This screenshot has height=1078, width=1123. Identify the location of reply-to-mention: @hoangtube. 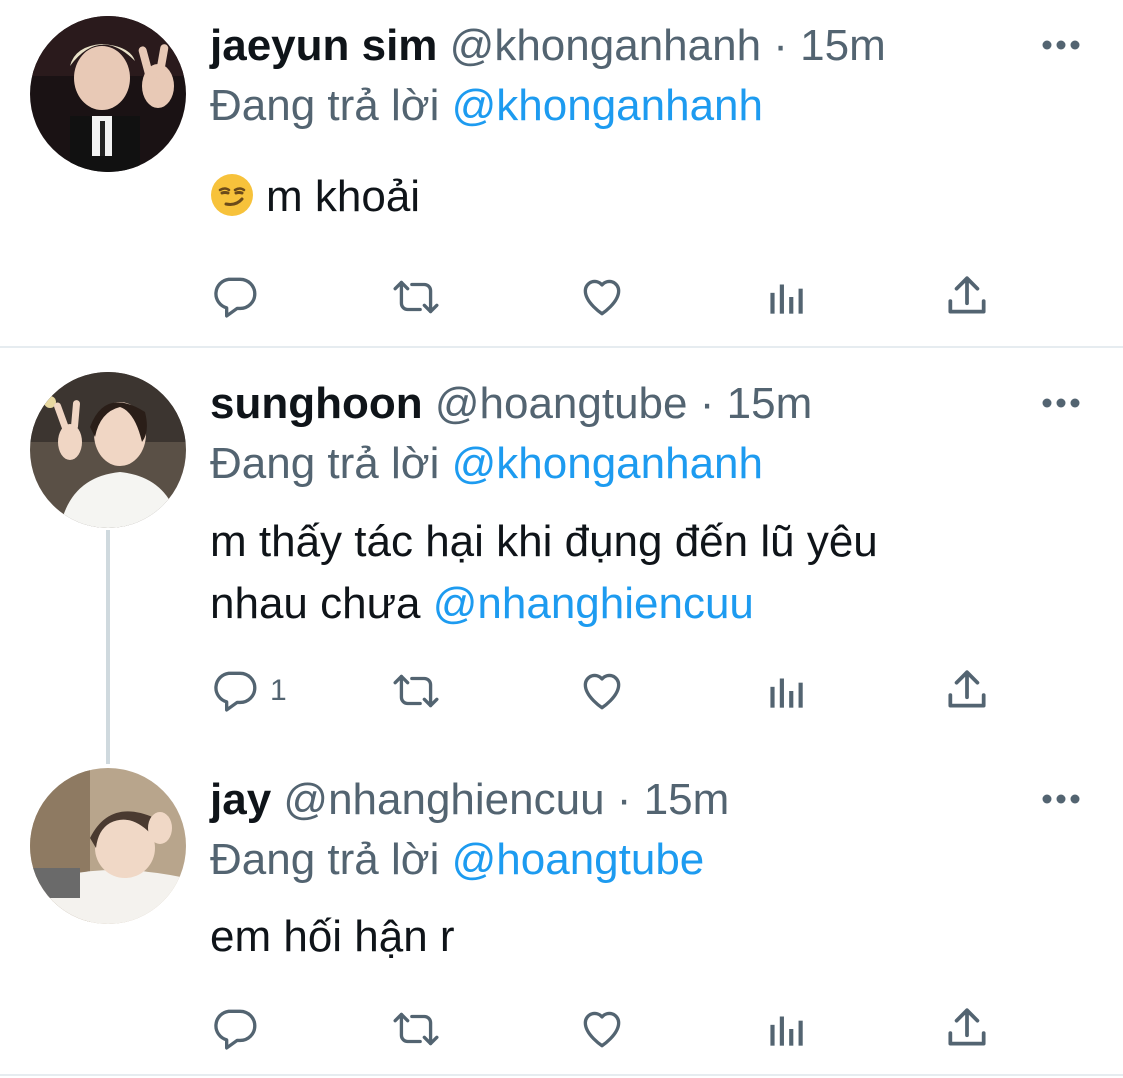
(578, 859).